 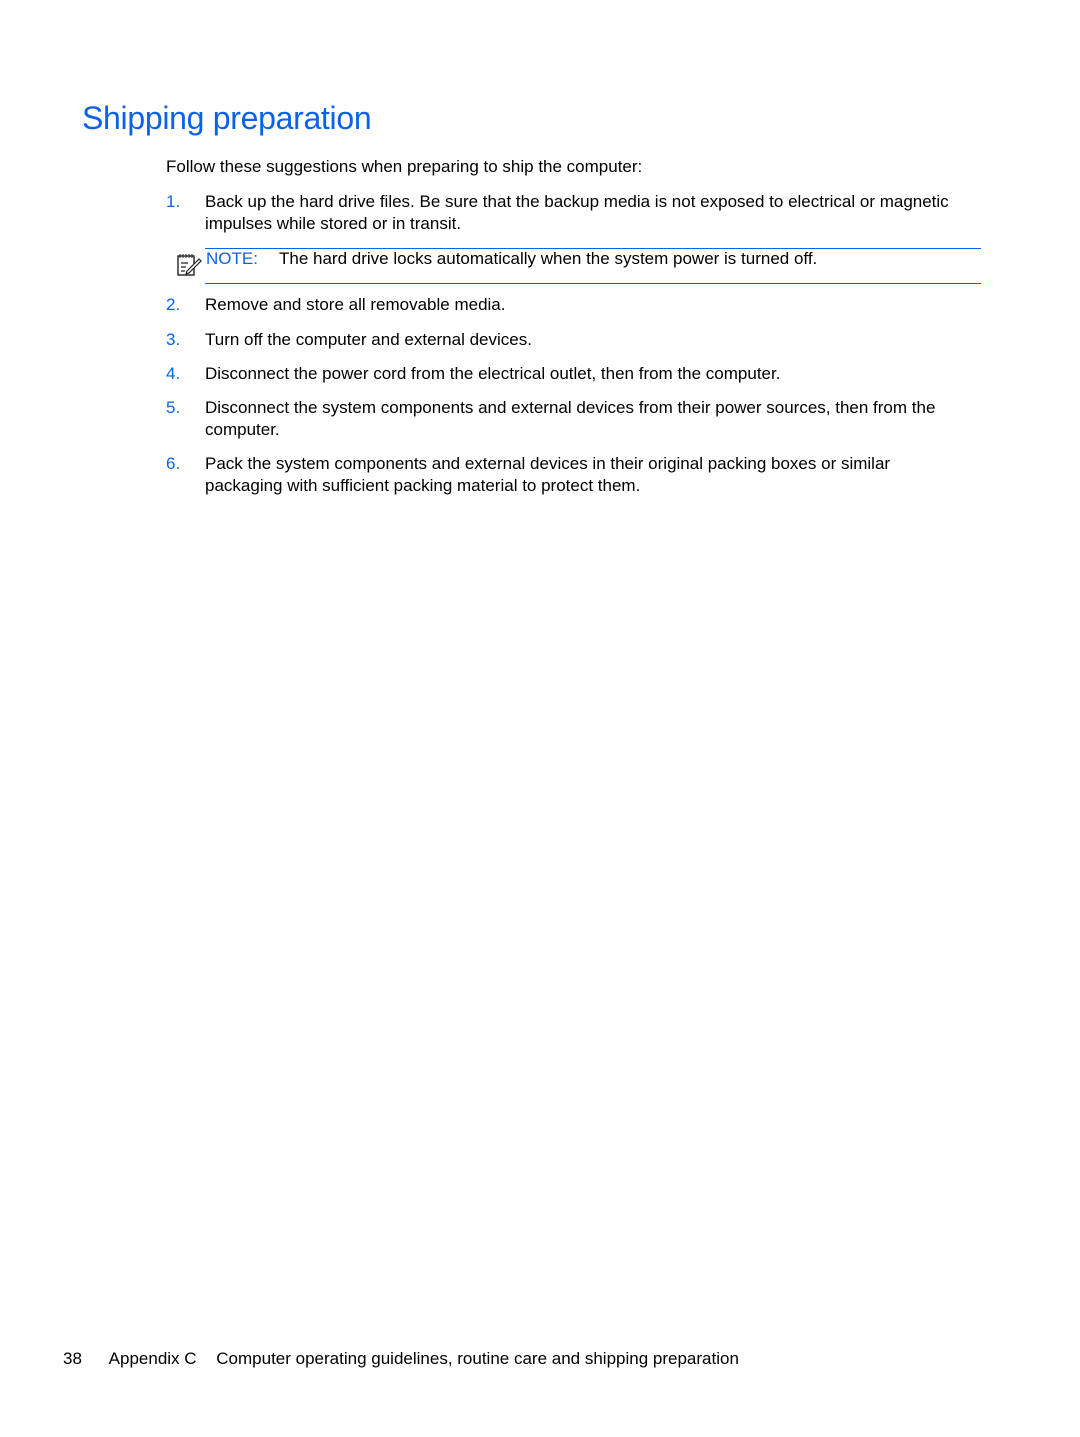 I want to click on note-label: NOTE:, so click(x=232, y=258).